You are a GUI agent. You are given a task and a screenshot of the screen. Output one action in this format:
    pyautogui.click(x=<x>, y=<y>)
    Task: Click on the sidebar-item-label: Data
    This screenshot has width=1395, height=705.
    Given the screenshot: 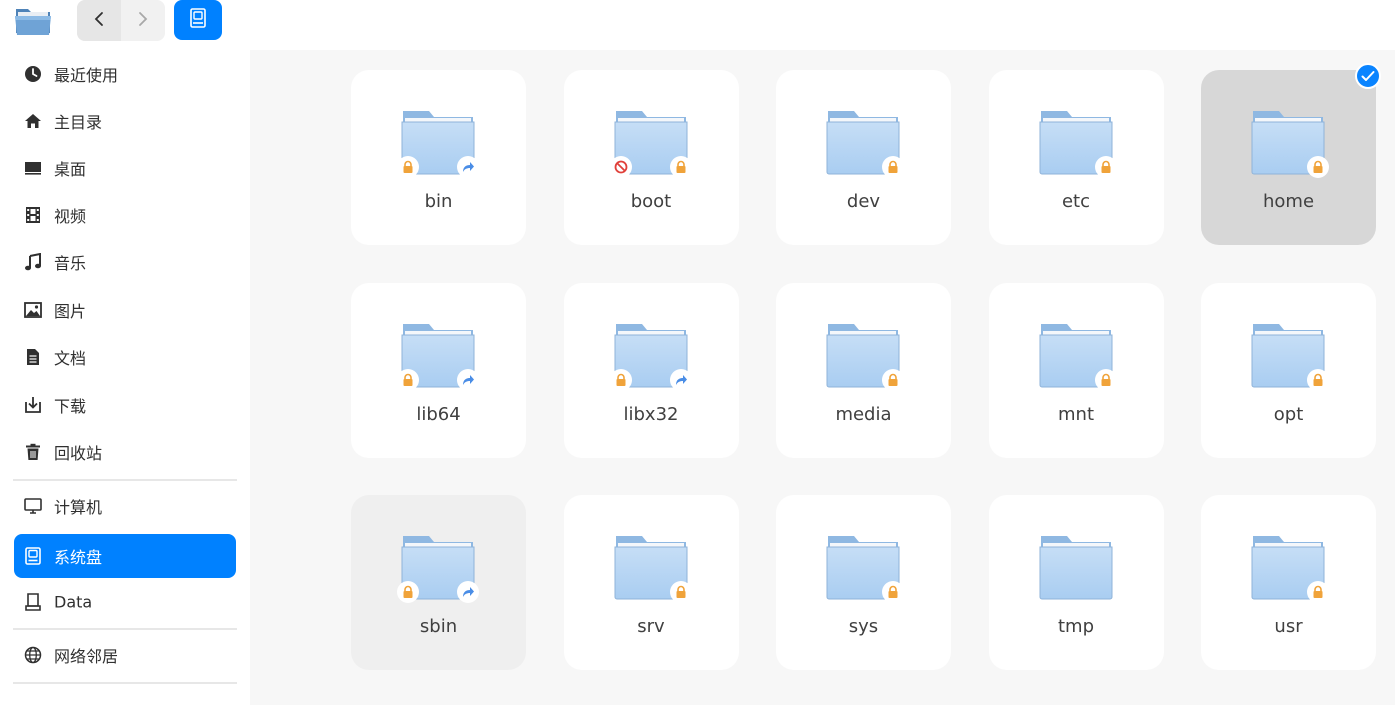 What is the action you would take?
    pyautogui.click(x=73, y=602)
    